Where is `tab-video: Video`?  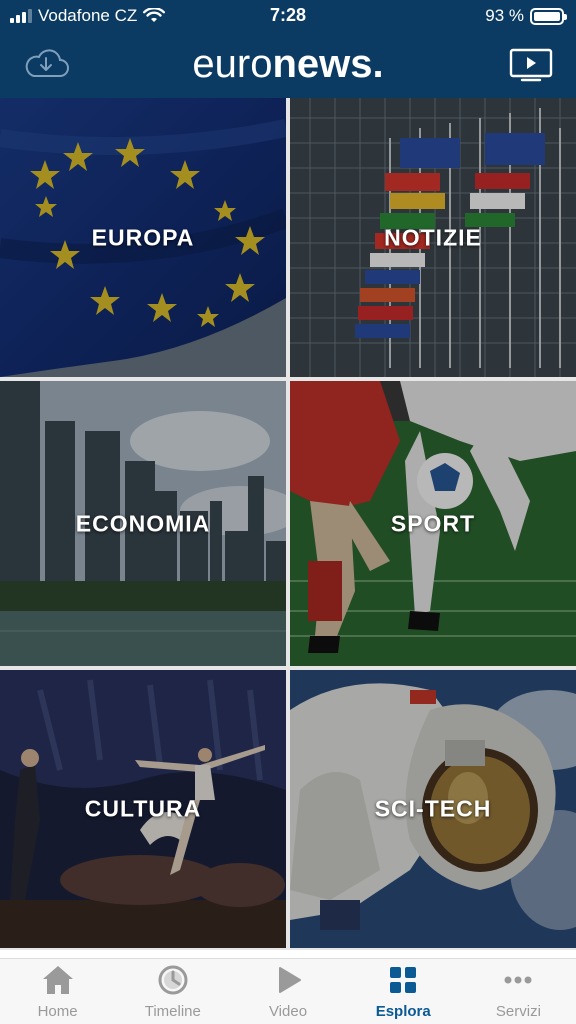 tab-video: Video is located at coordinates (287, 991).